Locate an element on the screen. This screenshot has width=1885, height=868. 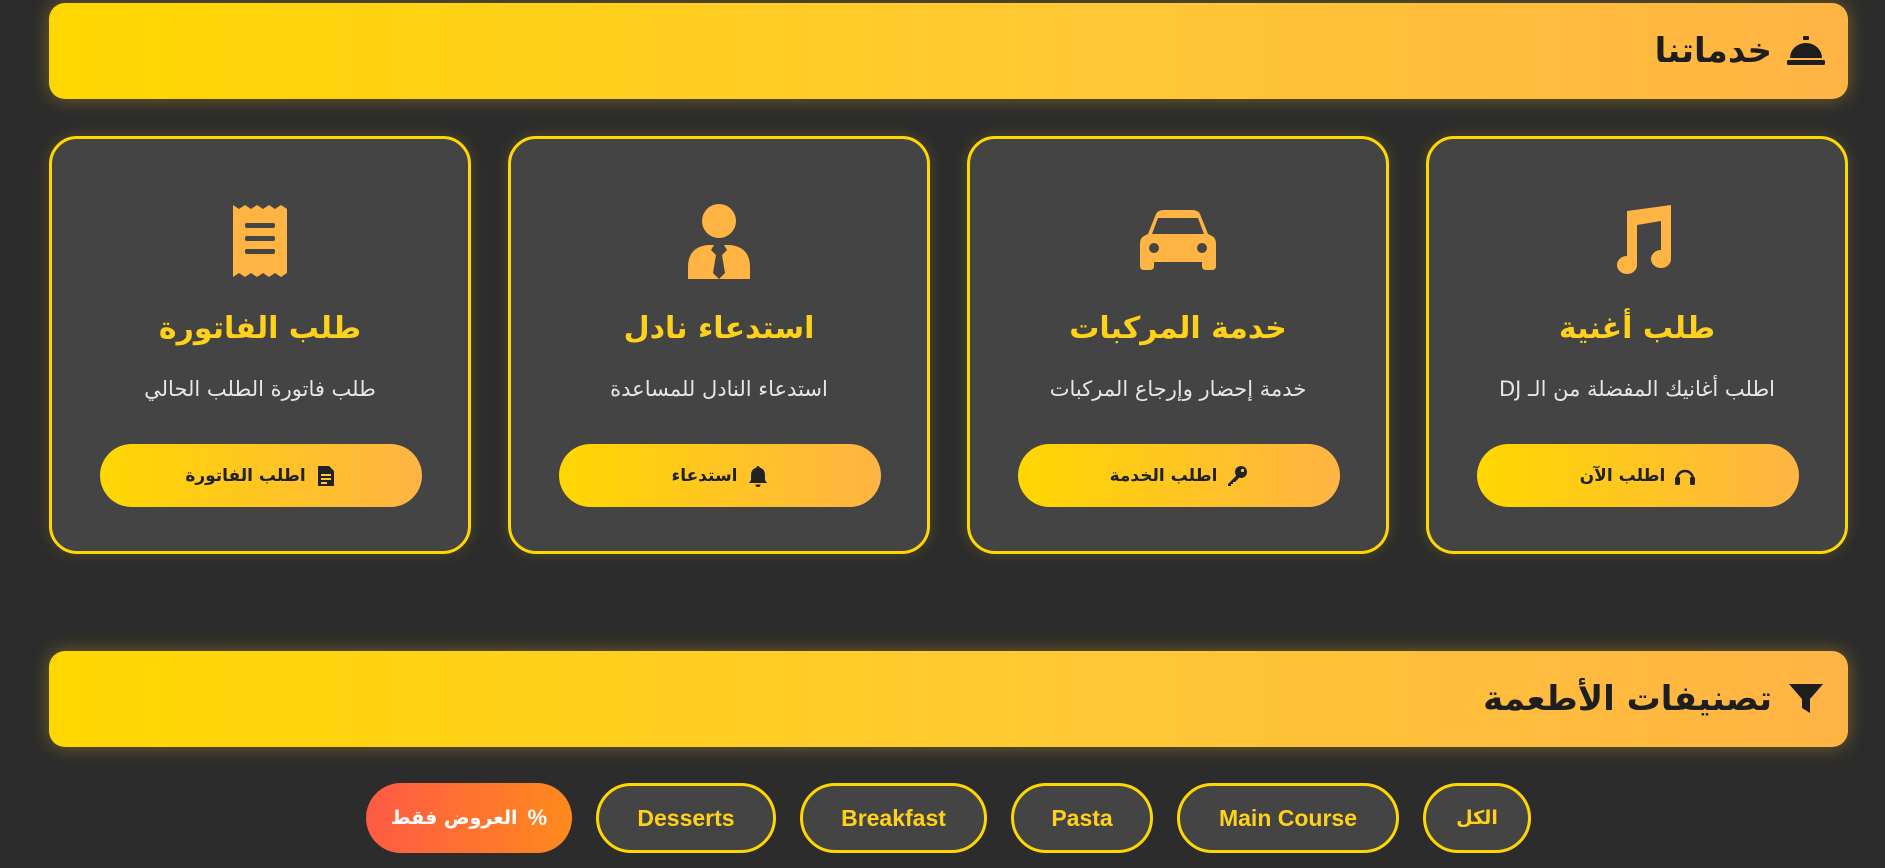
button-label: اطلب الفاتورة is located at coordinates (245, 475).